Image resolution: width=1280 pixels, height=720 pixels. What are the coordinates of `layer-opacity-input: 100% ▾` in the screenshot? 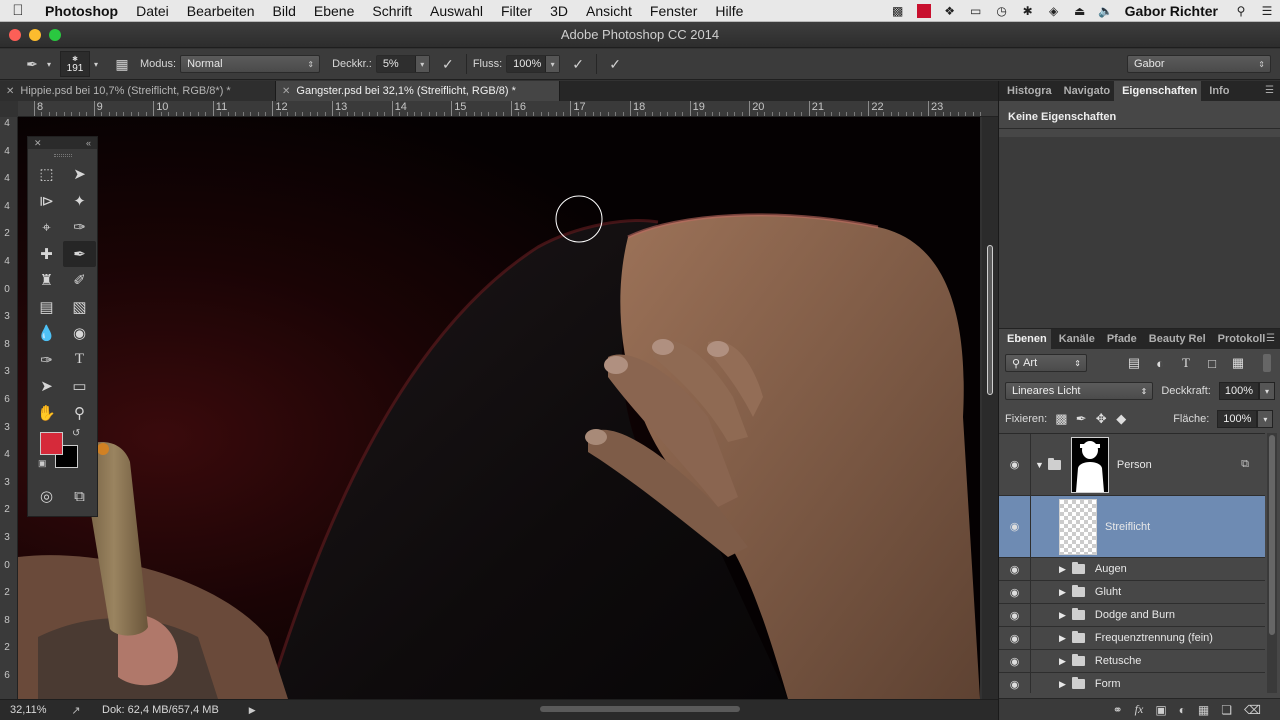 It's located at (1246, 391).